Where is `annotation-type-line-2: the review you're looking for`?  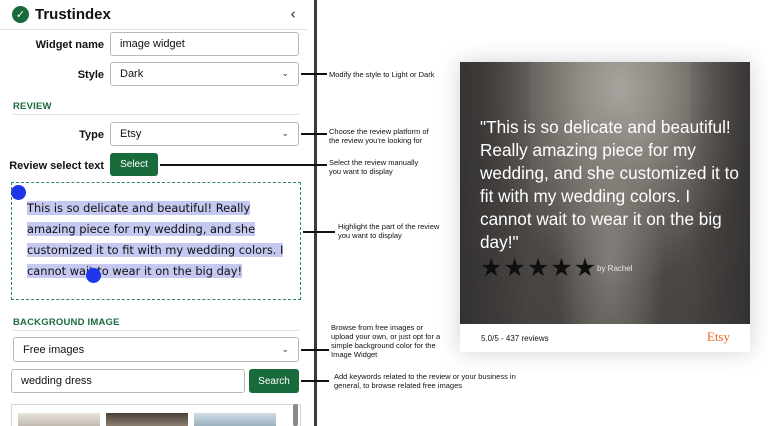 annotation-type-line-2: the review you're looking for is located at coordinates (376, 140).